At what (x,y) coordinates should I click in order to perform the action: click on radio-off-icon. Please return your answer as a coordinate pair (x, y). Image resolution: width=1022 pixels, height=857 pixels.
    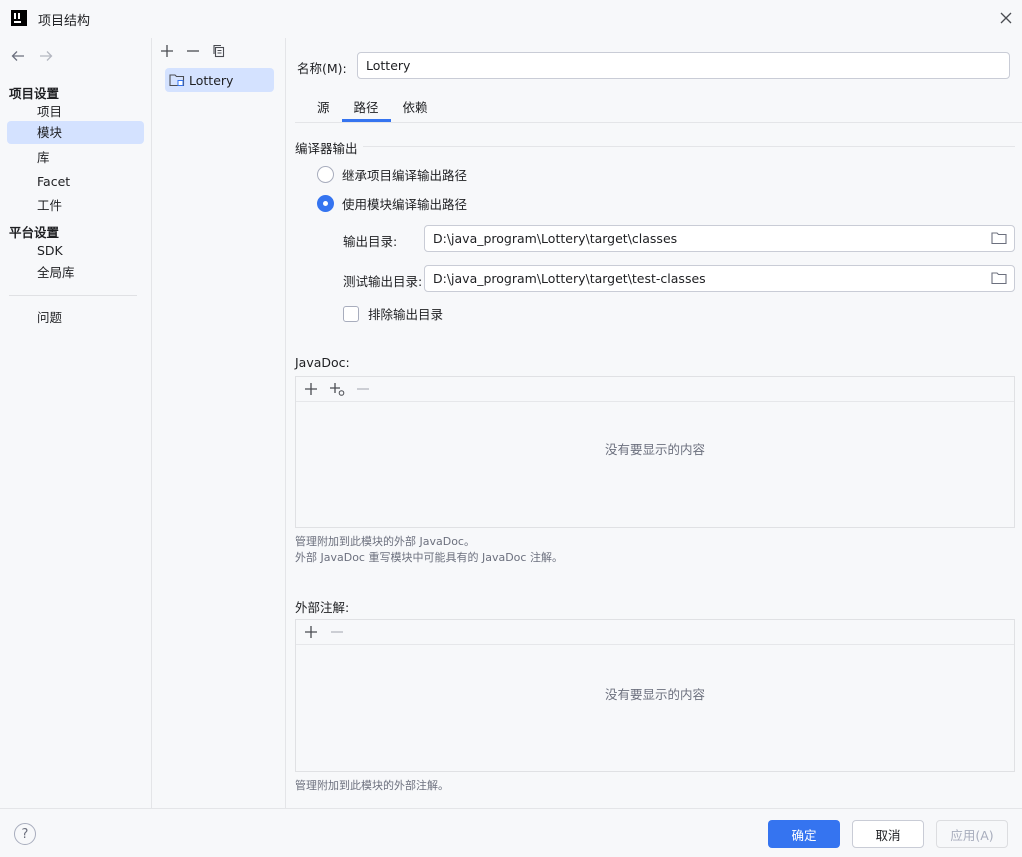
    Looking at the image, I should click on (325, 174).